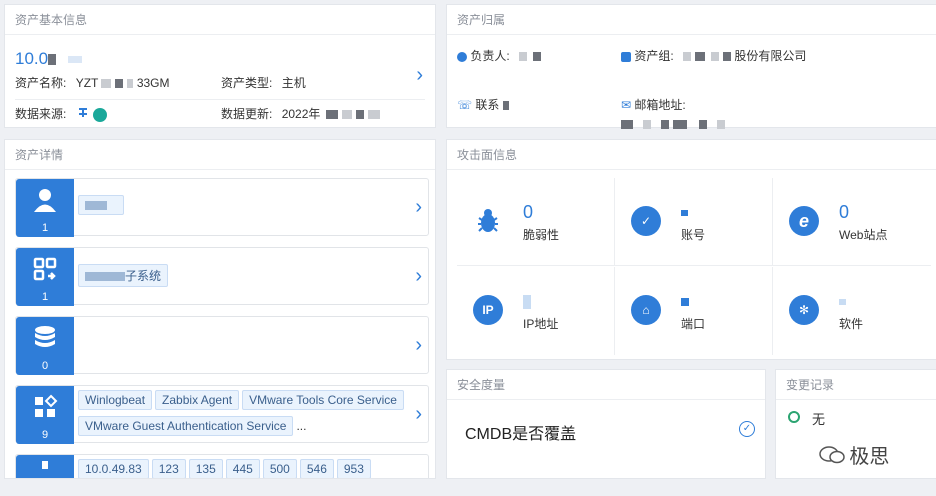 This screenshot has height=496, width=936. What do you see at coordinates (222, 276) in the screenshot?
I see `detail-card-subsystem: 1 子系统 ›` at bounding box center [222, 276].